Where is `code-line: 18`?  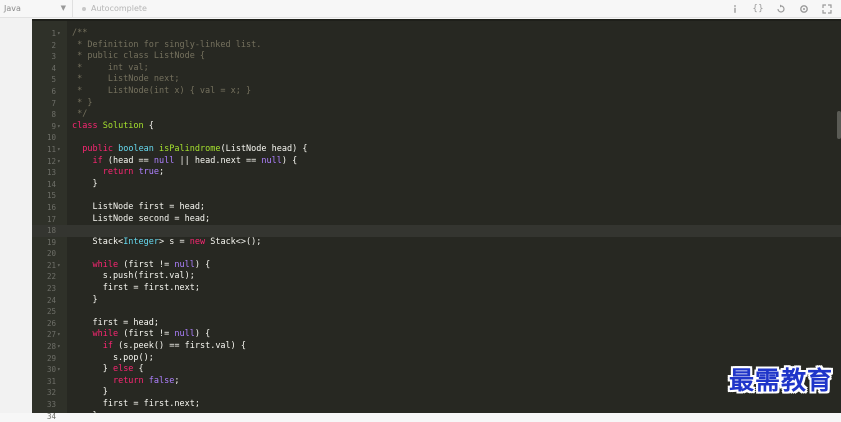 code-line: 18 is located at coordinates (436, 231).